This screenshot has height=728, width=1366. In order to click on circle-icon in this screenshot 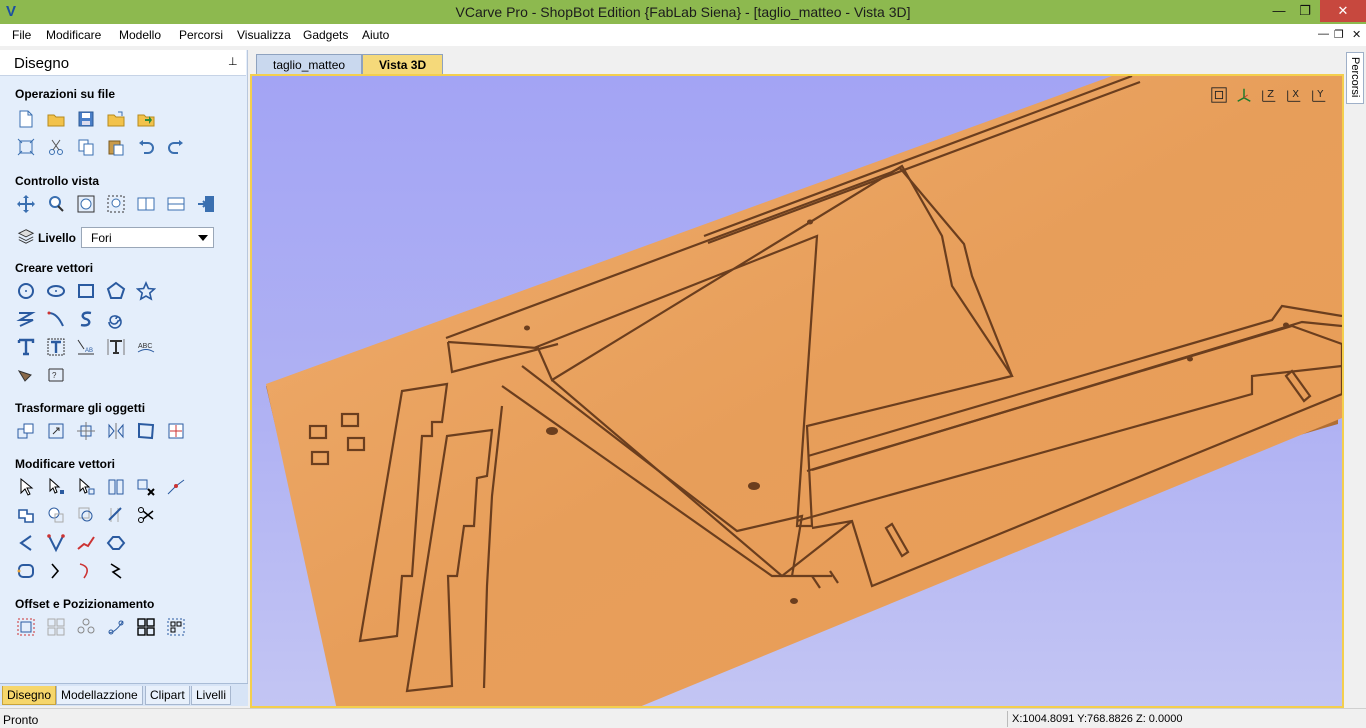, I will do `click(26, 291)`.